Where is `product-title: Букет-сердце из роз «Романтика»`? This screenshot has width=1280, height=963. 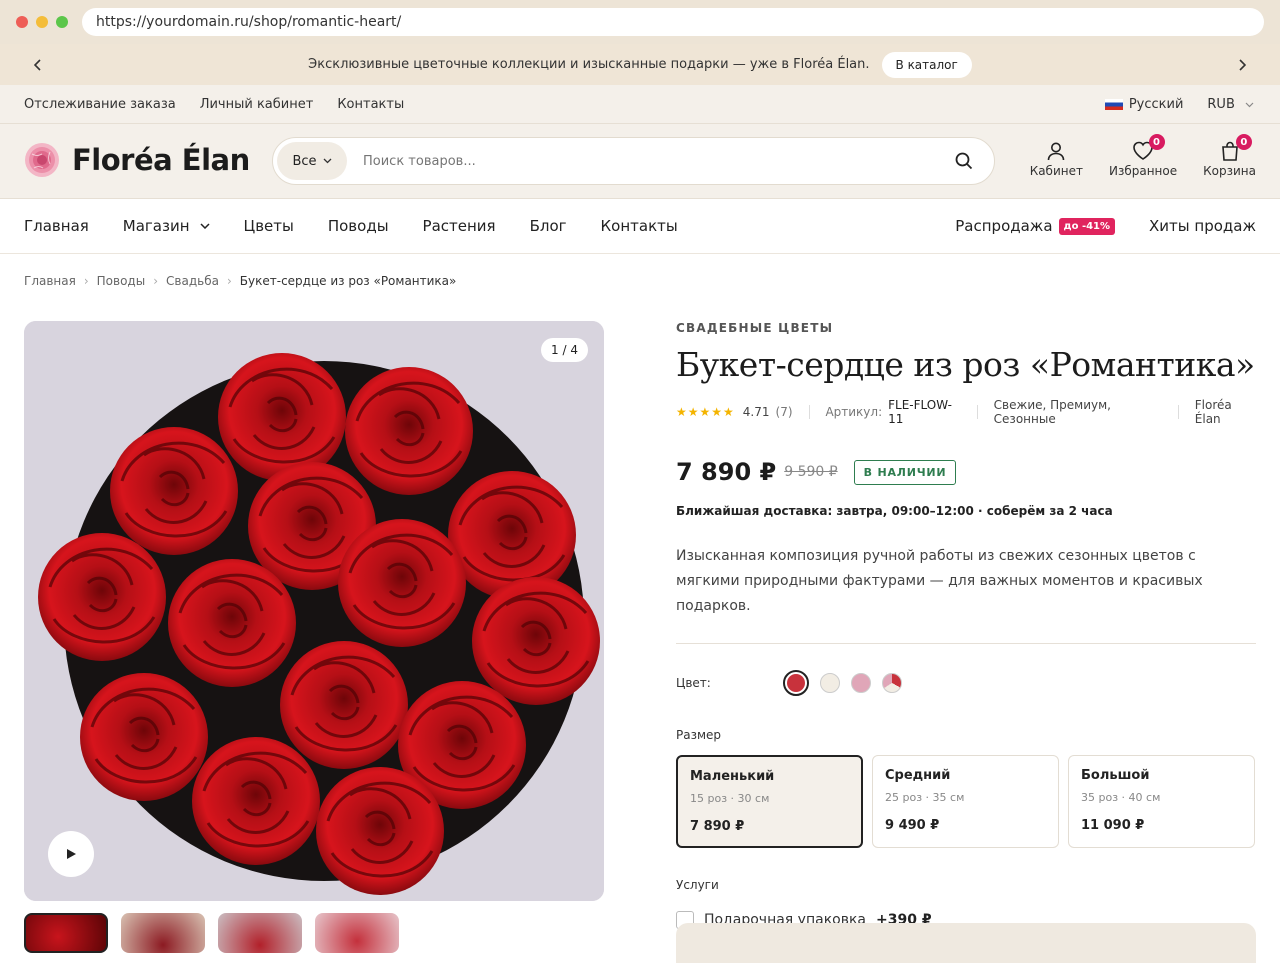
product-title: Букет-сердце из роз «Романтика» is located at coordinates (965, 364).